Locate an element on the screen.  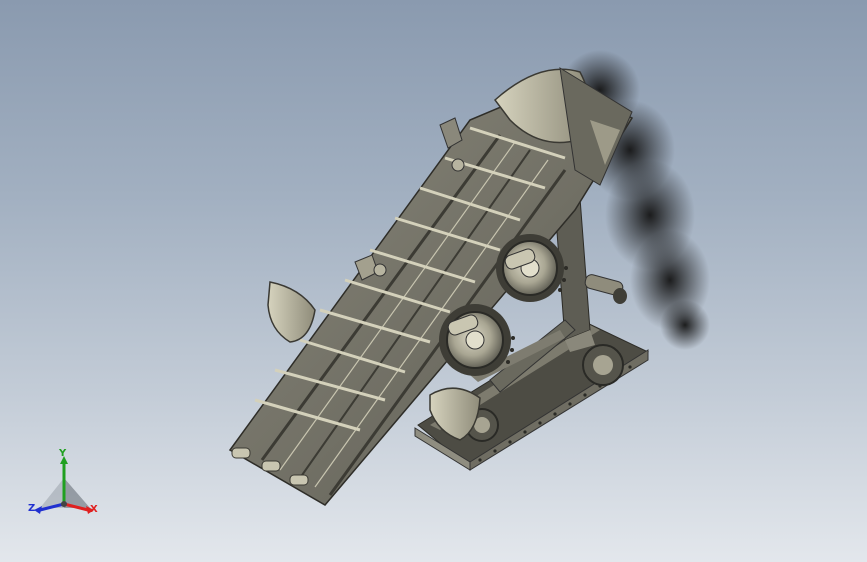
lower-flywheel is located at coordinates (475, 340).